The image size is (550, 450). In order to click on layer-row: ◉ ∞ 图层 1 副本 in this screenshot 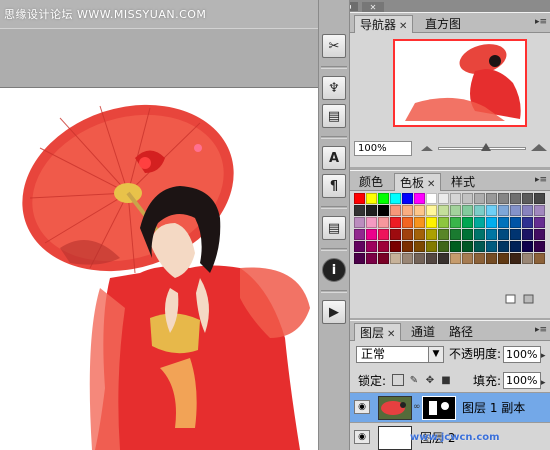, I will do `click(450, 408)`.